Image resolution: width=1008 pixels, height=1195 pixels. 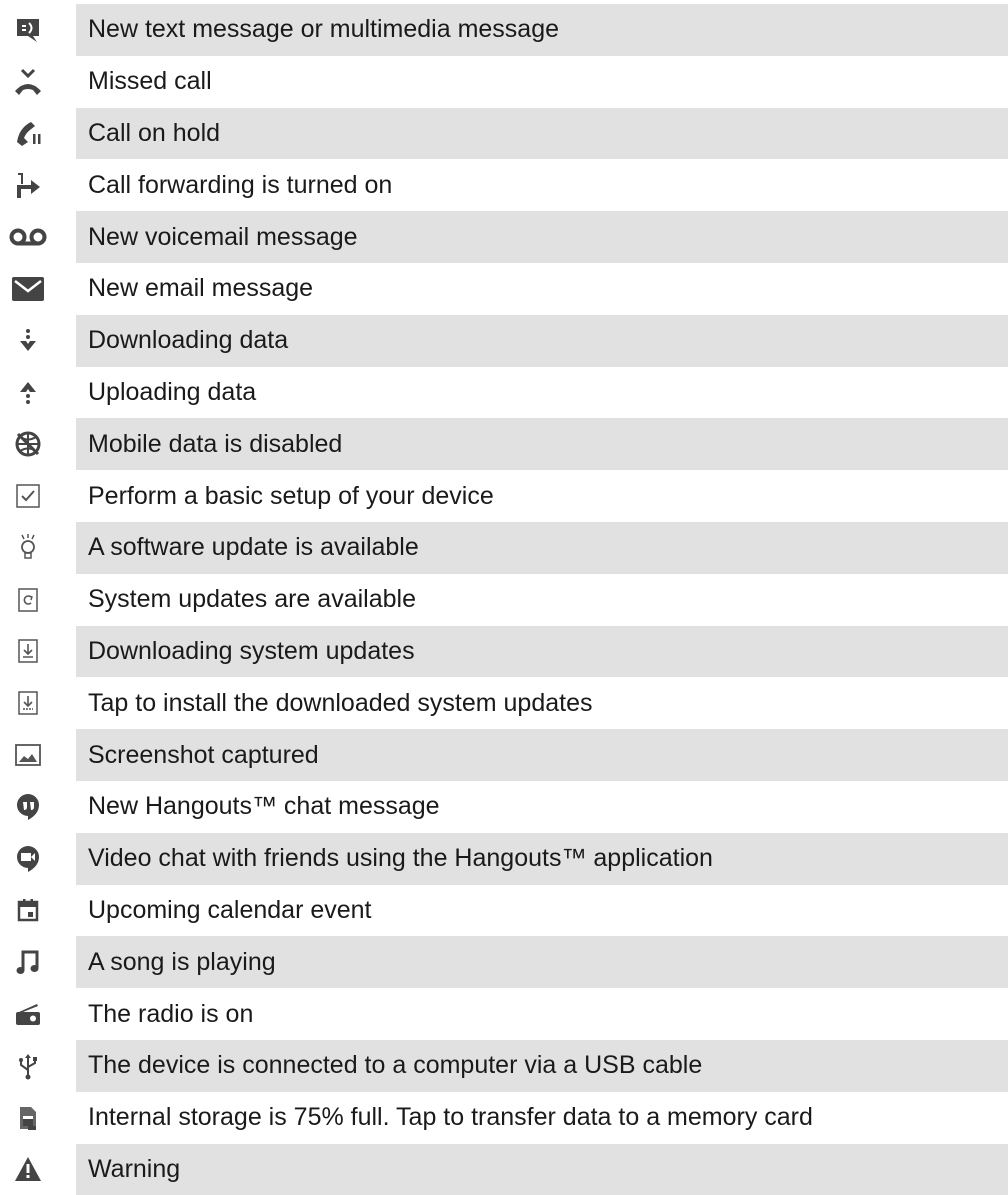 I want to click on table-row: Call on hold, so click(x=504, y=133).